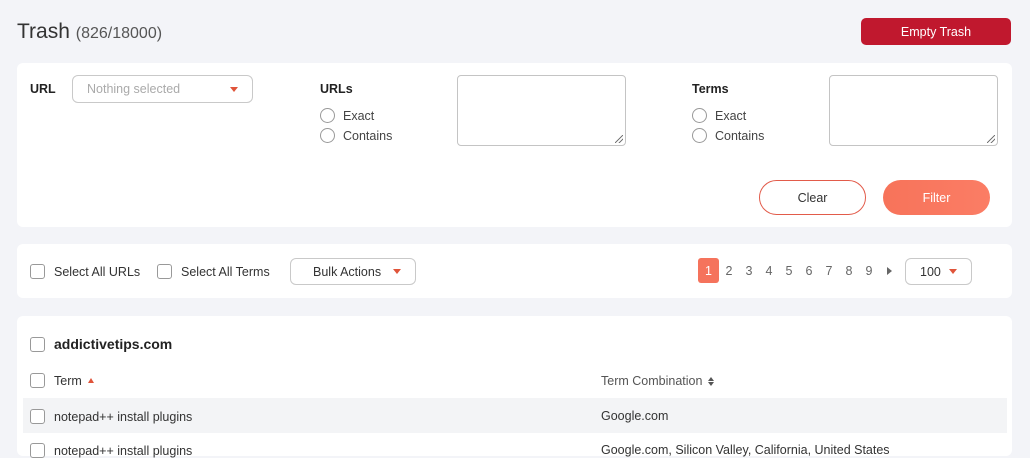  I want to click on urls-radio-contains: Contains, so click(356, 135).